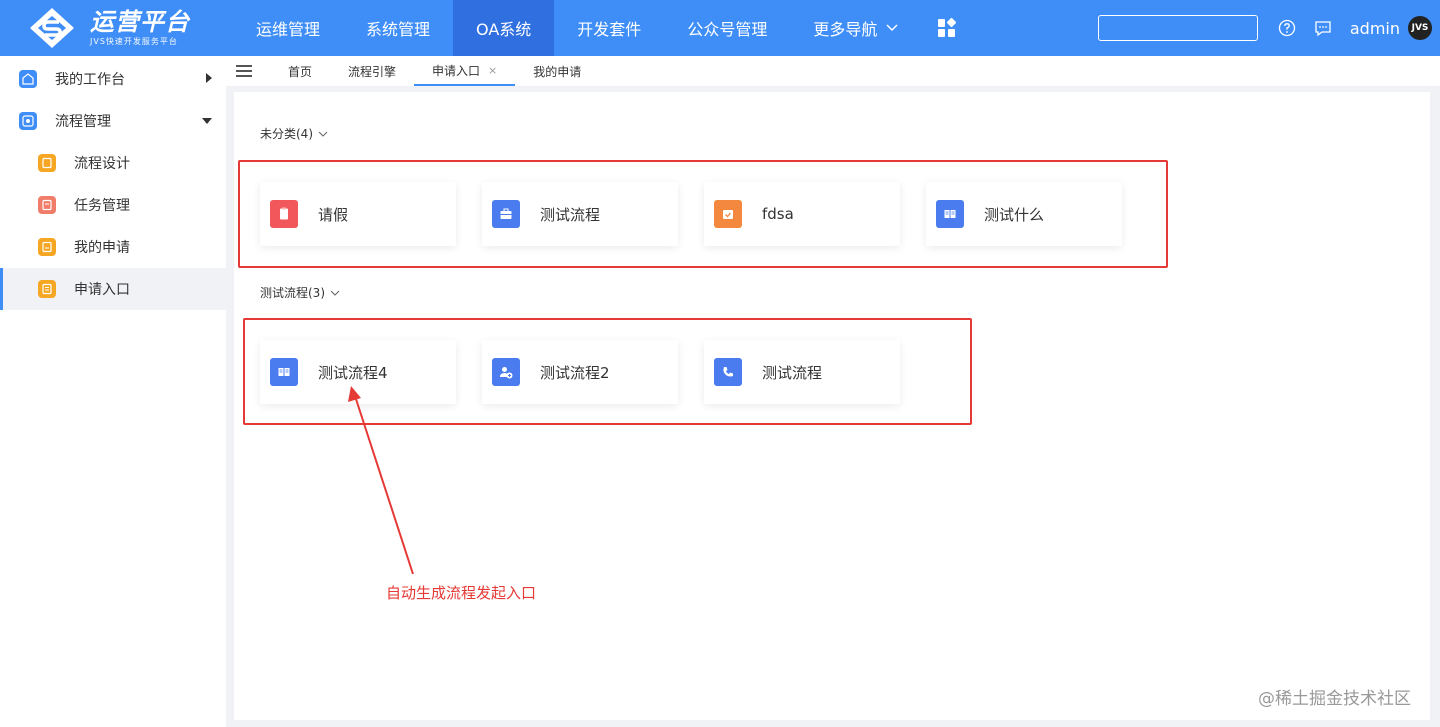 This screenshot has width=1440, height=727. I want to click on annotation-text: 自动生成流程发起入口, so click(461, 593).